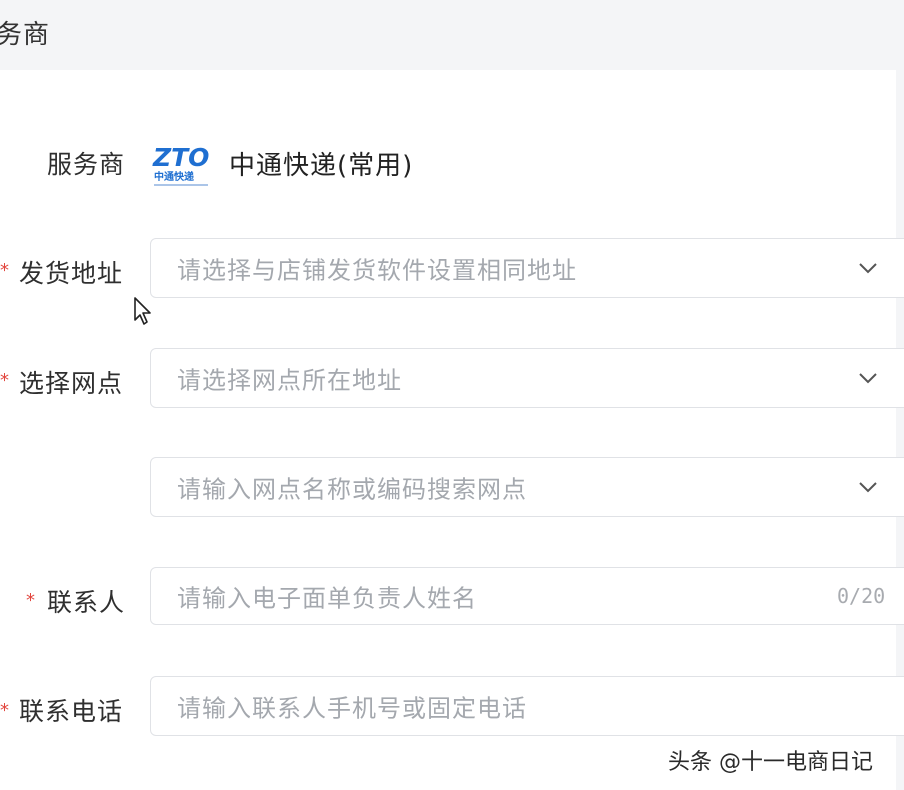 The image size is (904, 790). What do you see at coordinates (527, 378) in the screenshot?
I see `outlet-select: 请选择网点所在地址` at bounding box center [527, 378].